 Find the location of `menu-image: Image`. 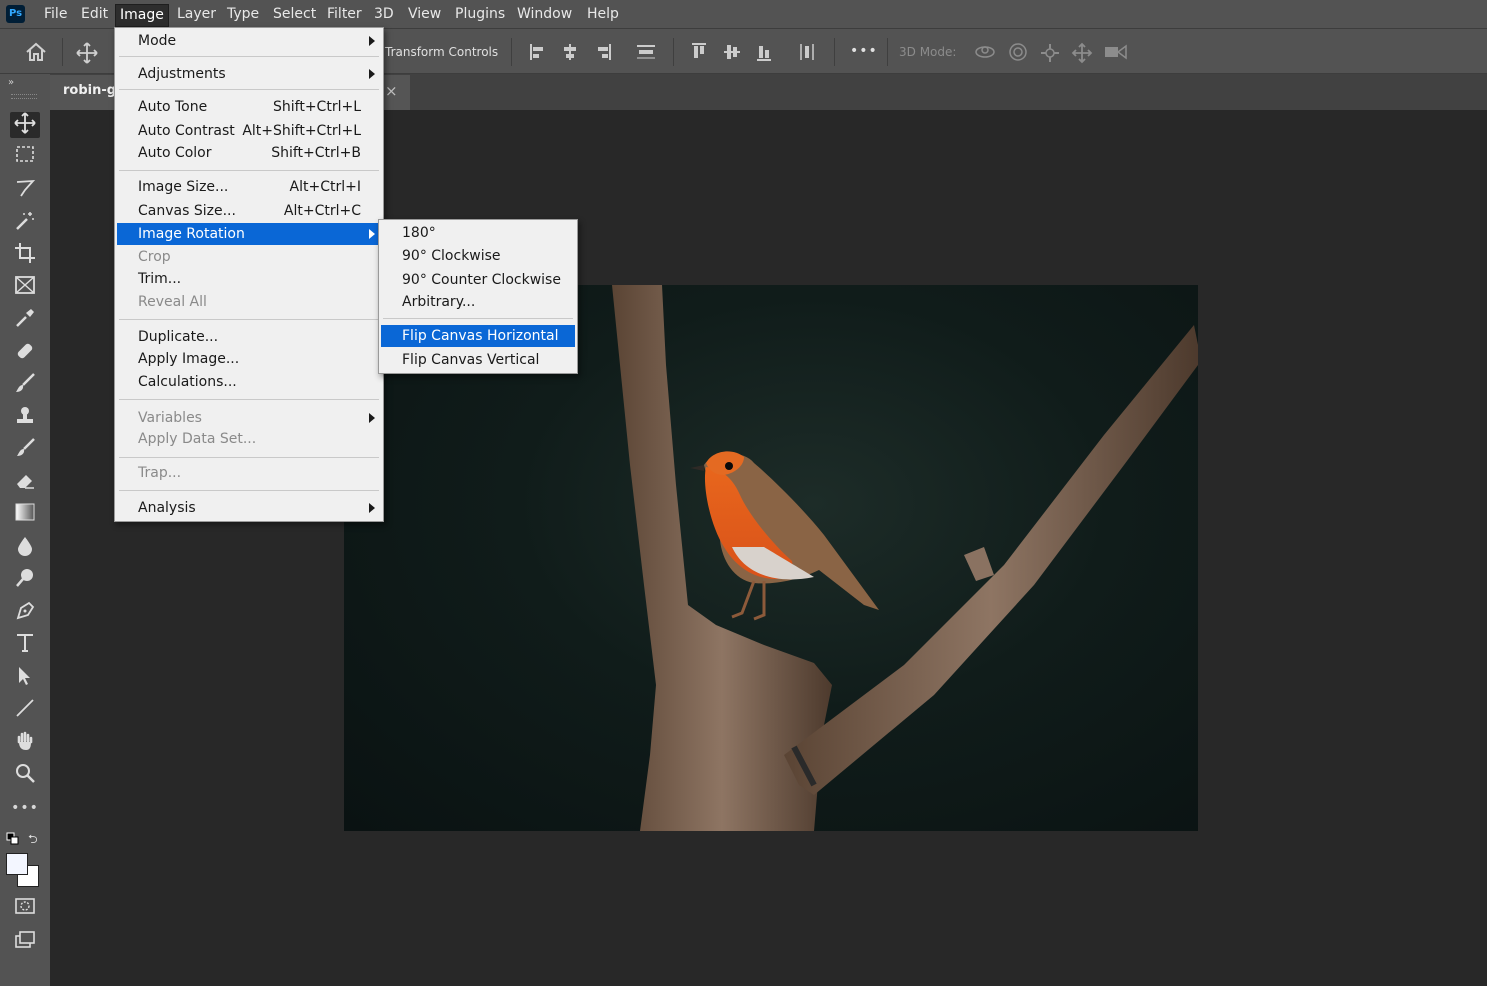

menu-image: Image is located at coordinates (142, 15).